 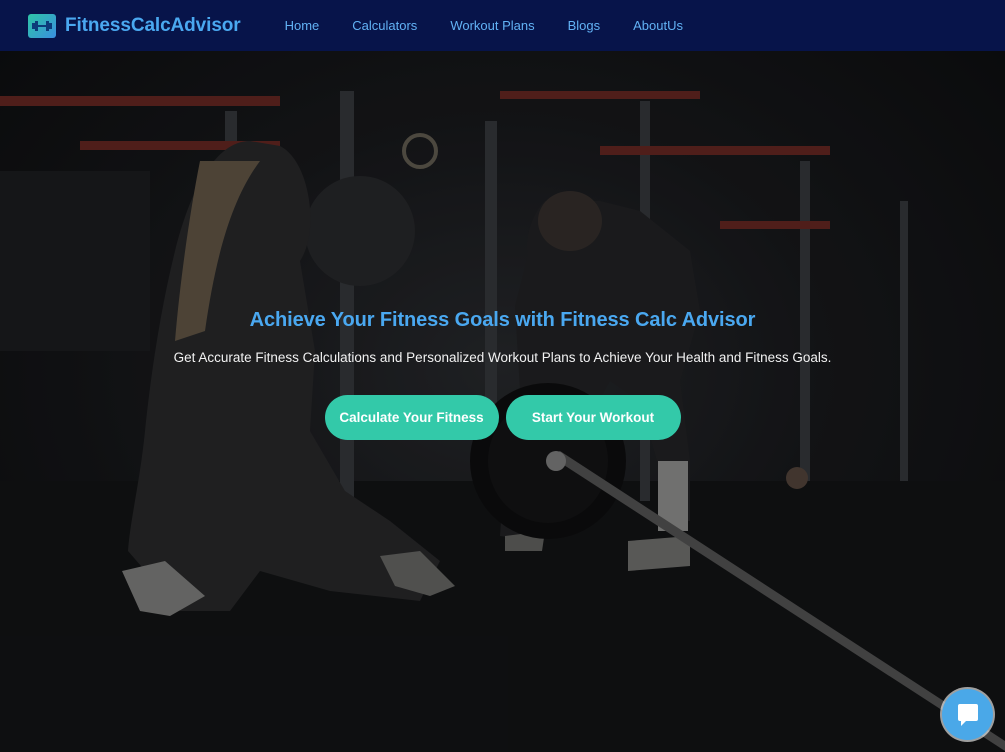 I want to click on brand-name: FitnessCalcAdvisor, so click(x=153, y=25).